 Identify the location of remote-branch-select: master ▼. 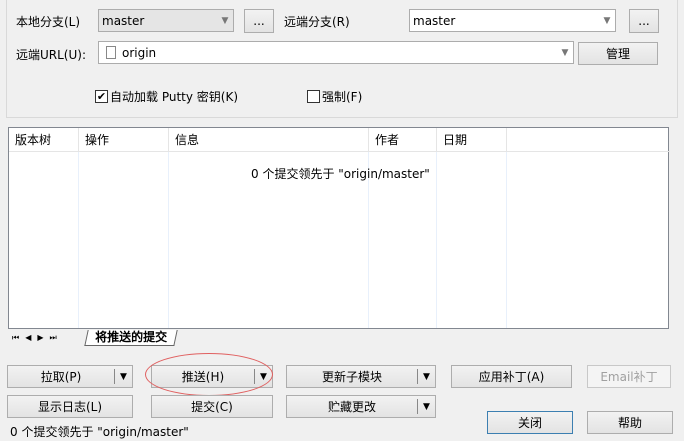
(512, 20).